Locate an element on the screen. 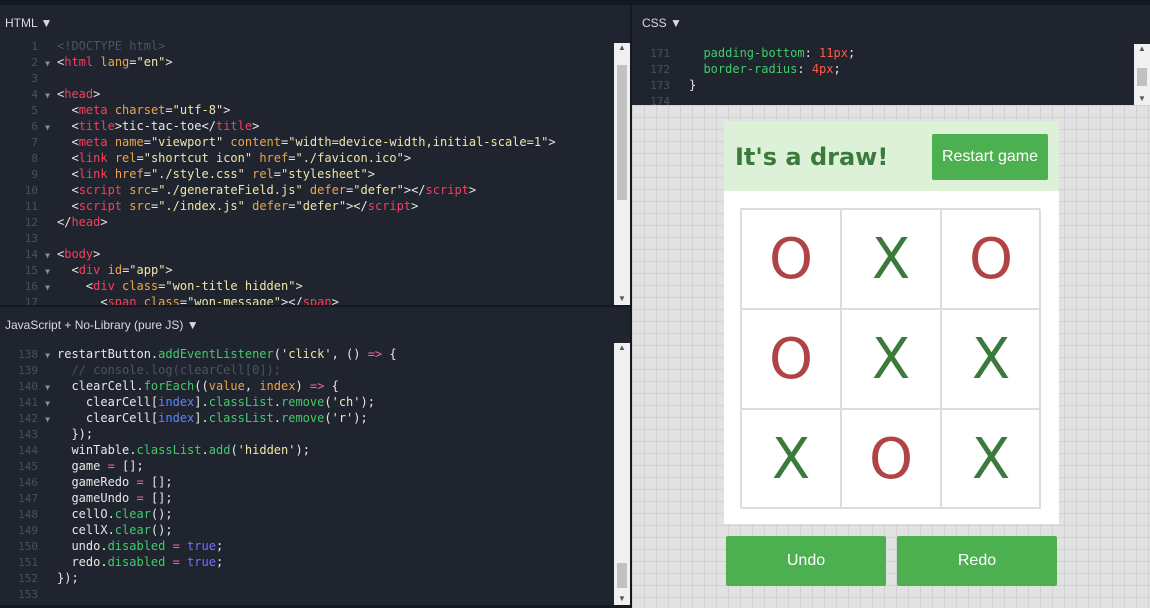 This screenshot has height=608, width=1150. code-token: class is located at coordinates (136, 286).